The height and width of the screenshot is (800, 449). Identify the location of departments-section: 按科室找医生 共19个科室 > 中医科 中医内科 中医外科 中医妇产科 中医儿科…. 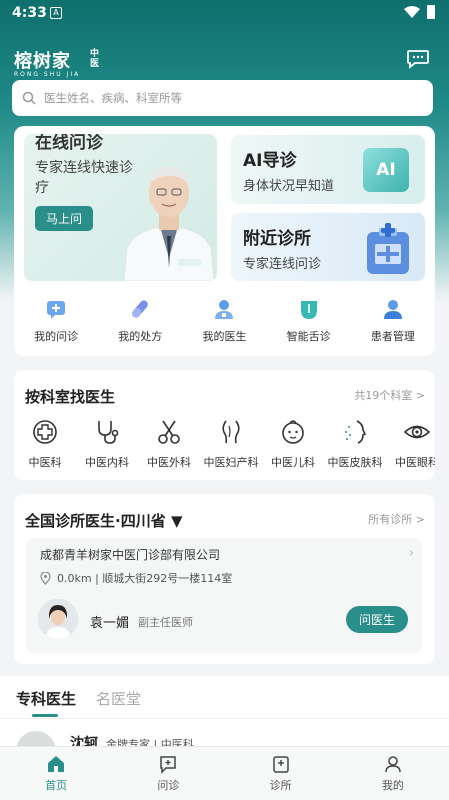
(224, 425).